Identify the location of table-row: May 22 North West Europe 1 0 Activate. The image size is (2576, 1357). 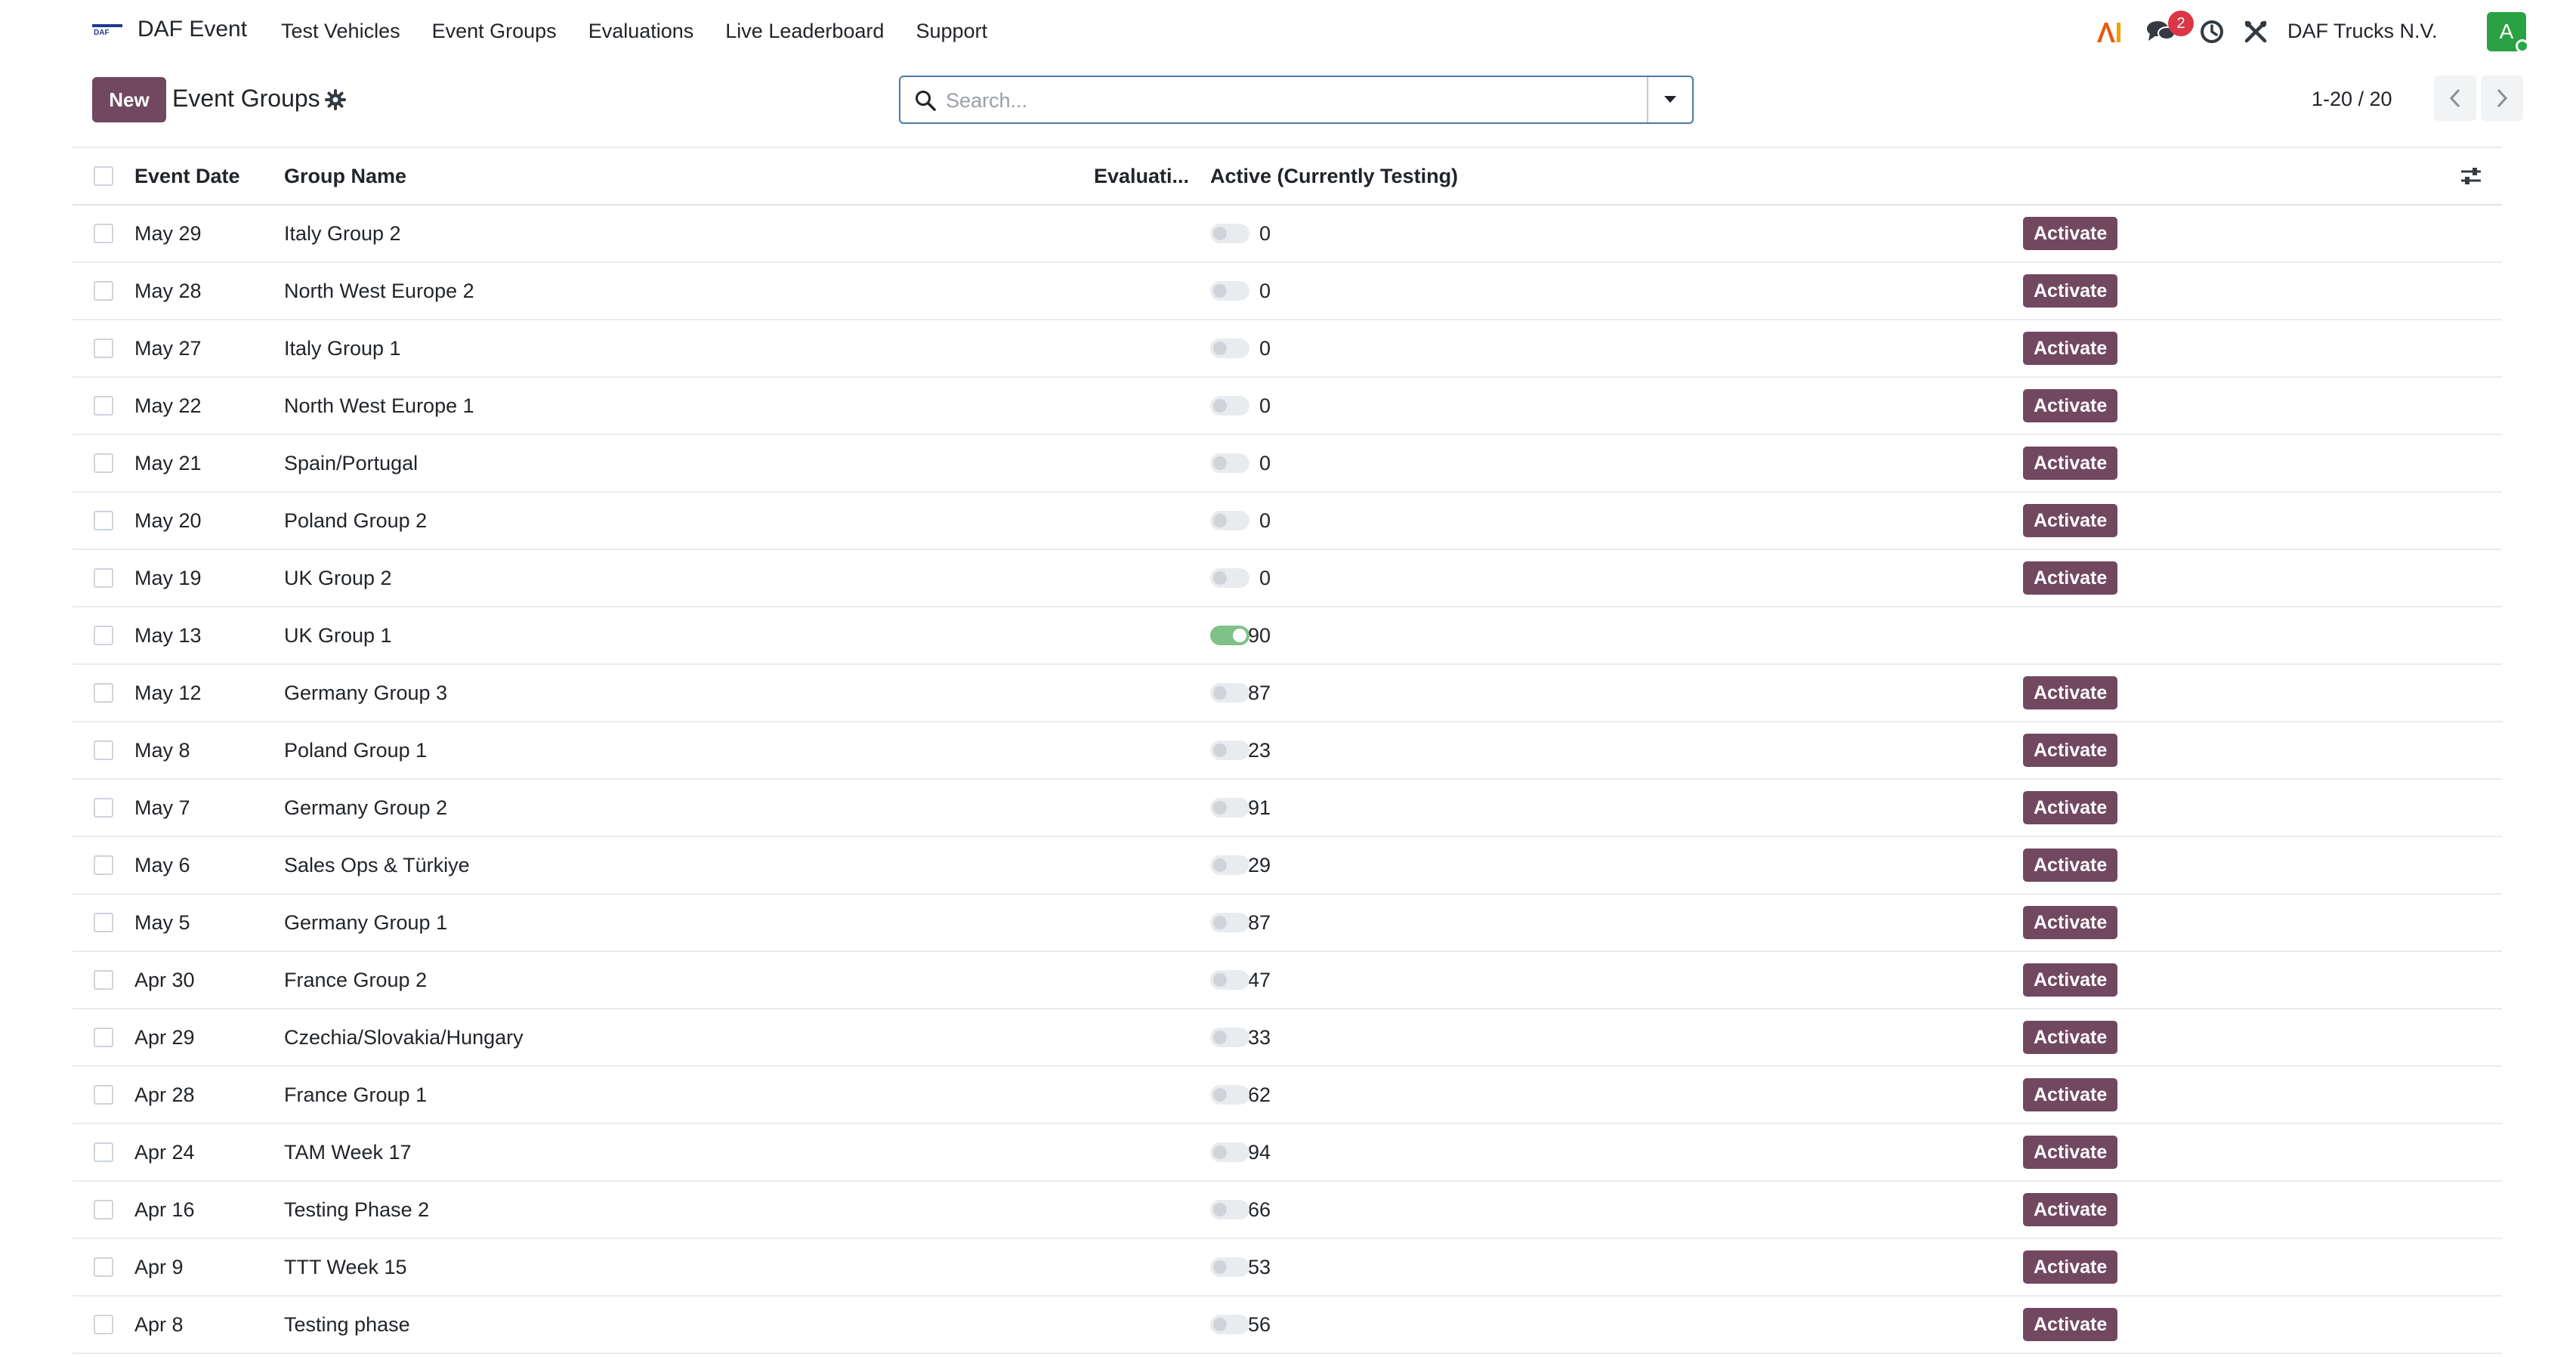
(1287, 406).